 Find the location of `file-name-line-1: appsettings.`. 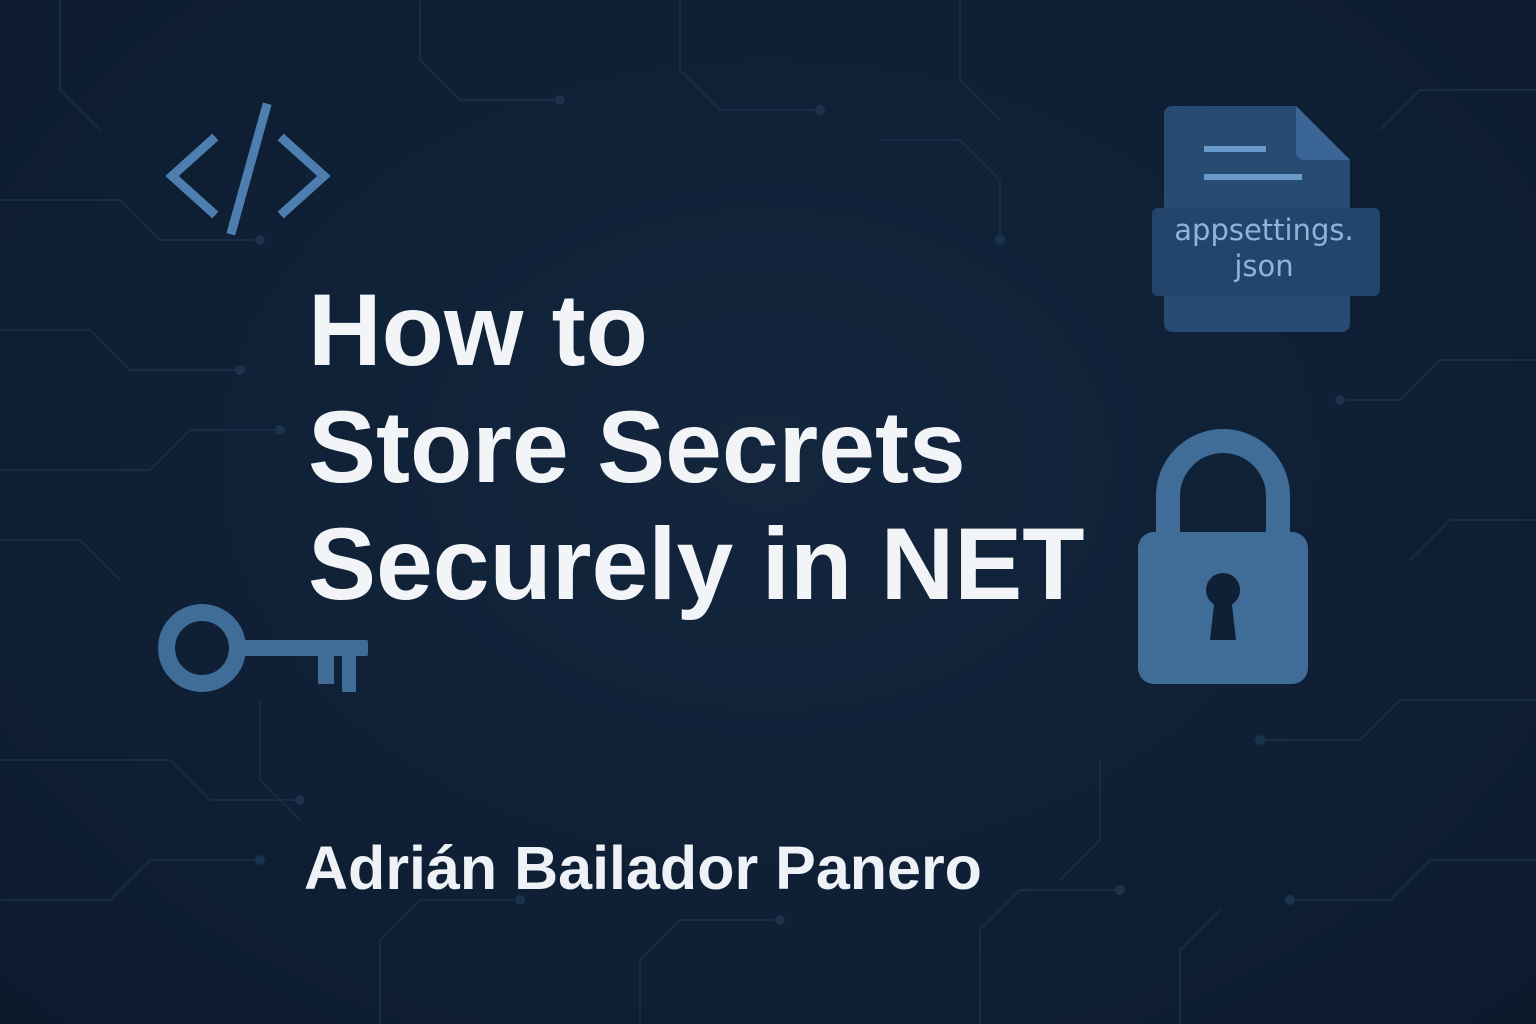

file-name-line-1: appsettings. is located at coordinates (1264, 230).